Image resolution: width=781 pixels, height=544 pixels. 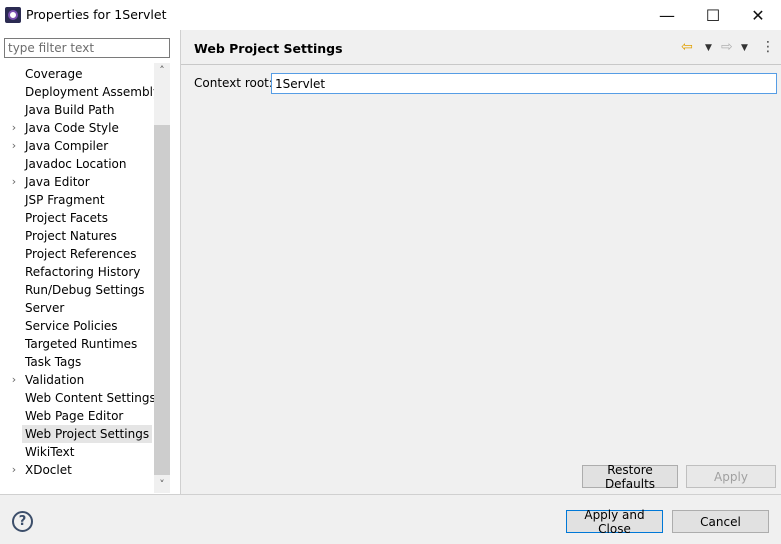 What do you see at coordinates (667, 15) in the screenshot?
I see `minimize-button: —` at bounding box center [667, 15].